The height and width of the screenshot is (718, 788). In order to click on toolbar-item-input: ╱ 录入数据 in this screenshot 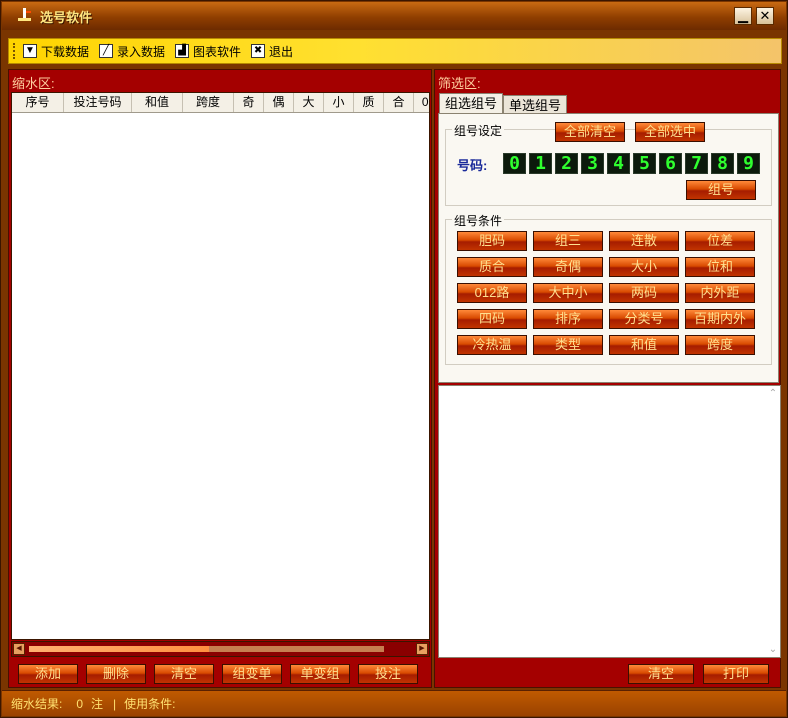, I will do `click(132, 51)`.